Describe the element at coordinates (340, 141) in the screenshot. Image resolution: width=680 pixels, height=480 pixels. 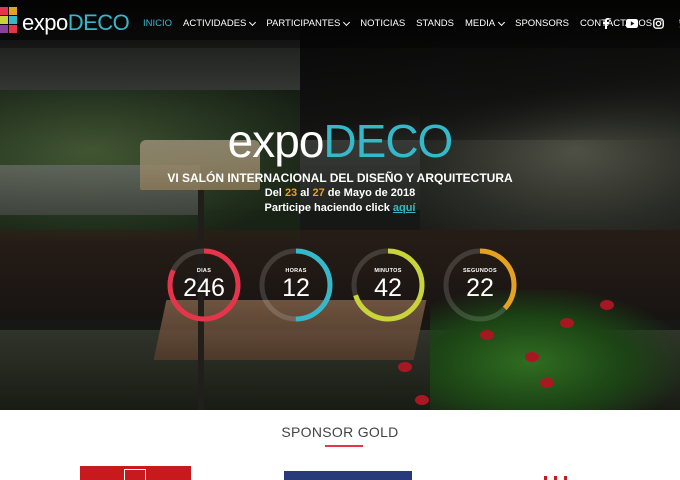
I see `hero-logo: expoDECO` at that location.